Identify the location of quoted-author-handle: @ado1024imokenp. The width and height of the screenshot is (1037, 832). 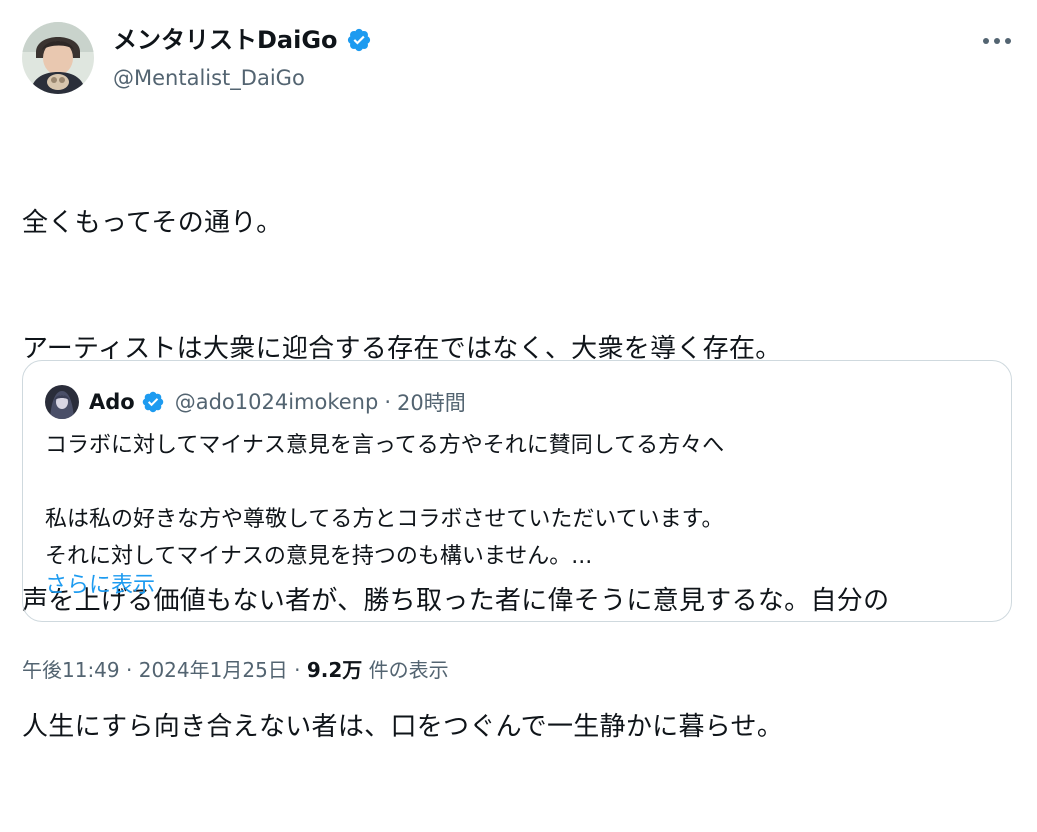
(277, 402).